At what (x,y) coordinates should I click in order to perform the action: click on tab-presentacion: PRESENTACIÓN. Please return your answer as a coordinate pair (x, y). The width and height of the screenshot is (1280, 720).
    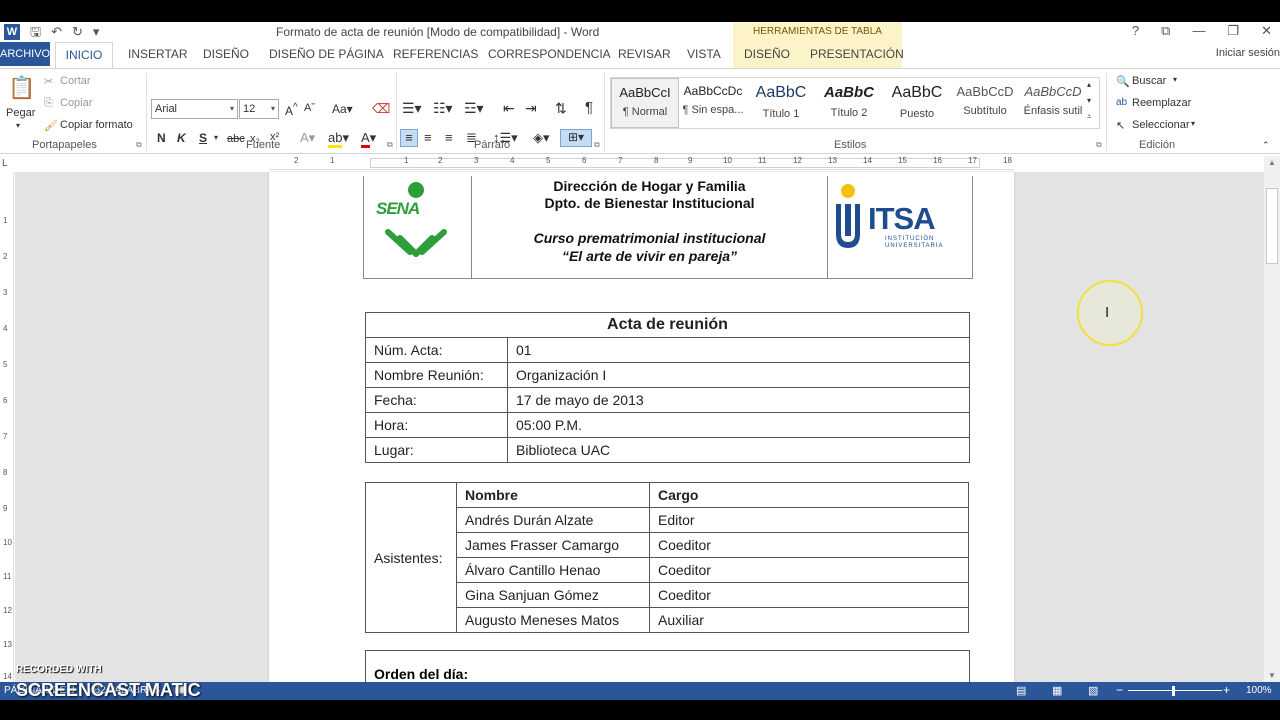
    Looking at the image, I should click on (857, 54).